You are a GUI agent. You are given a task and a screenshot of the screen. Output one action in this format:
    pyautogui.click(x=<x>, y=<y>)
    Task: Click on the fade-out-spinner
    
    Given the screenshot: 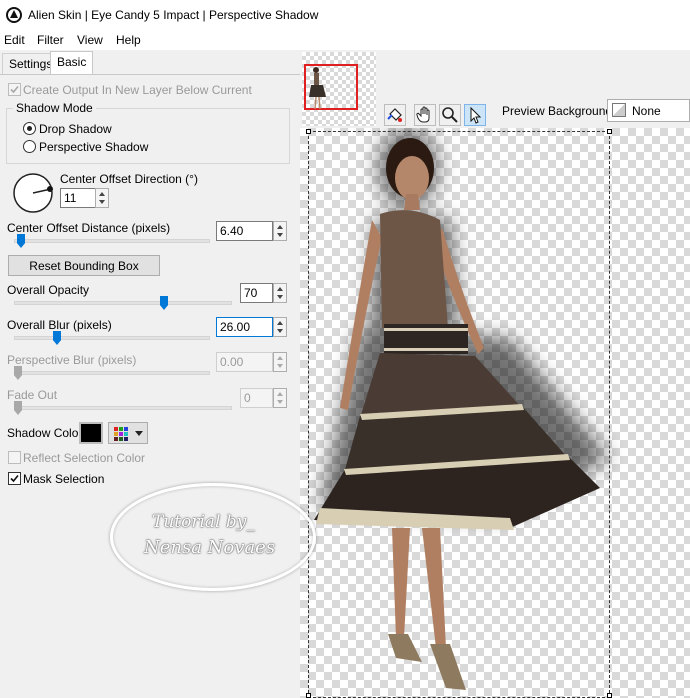 What is the action you would take?
    pyautogui.click(x=280, y=398)
    